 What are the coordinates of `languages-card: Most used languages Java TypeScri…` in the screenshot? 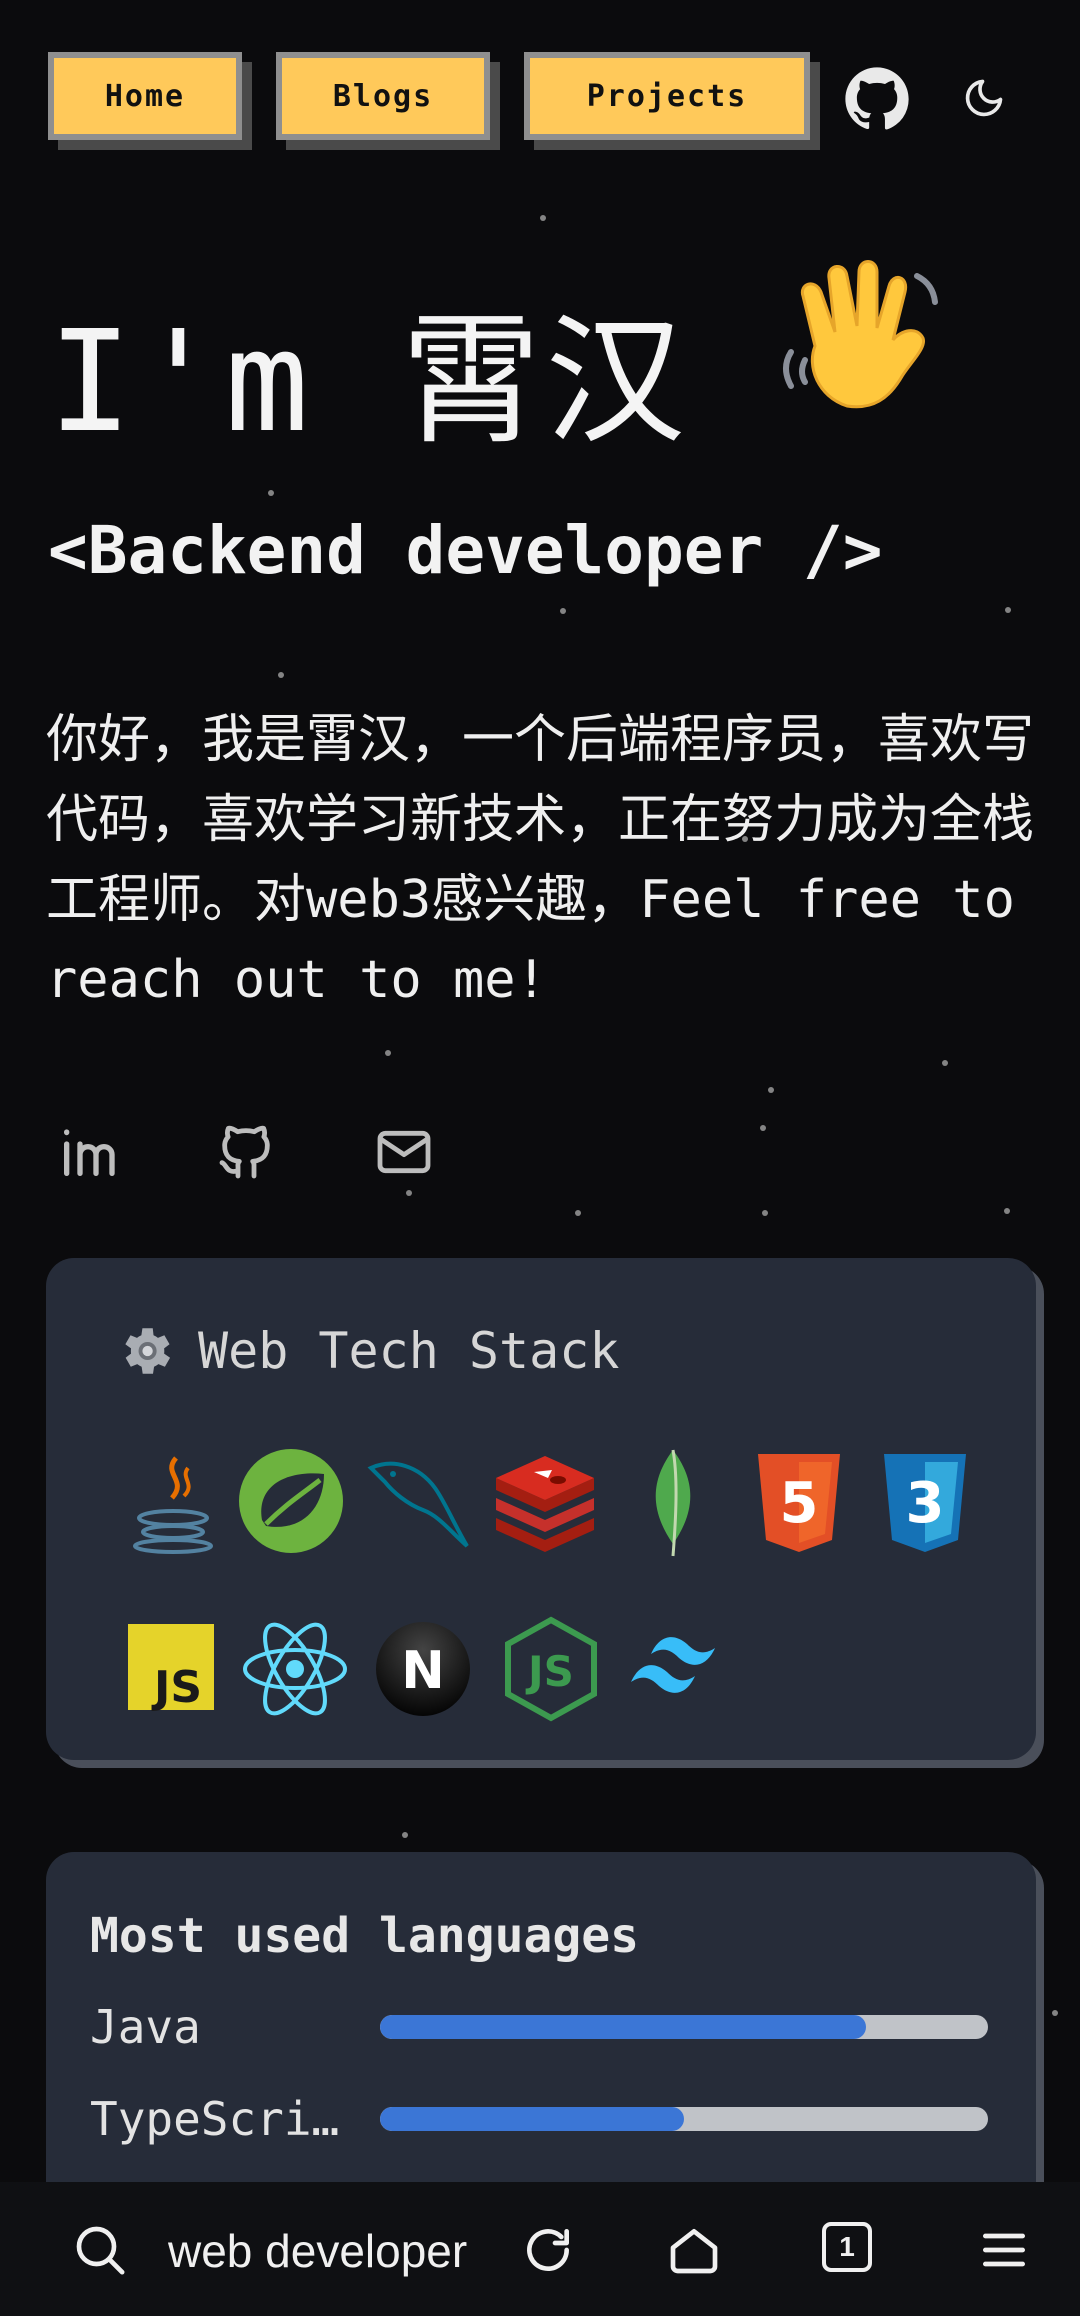 It's located at (541, 2032).